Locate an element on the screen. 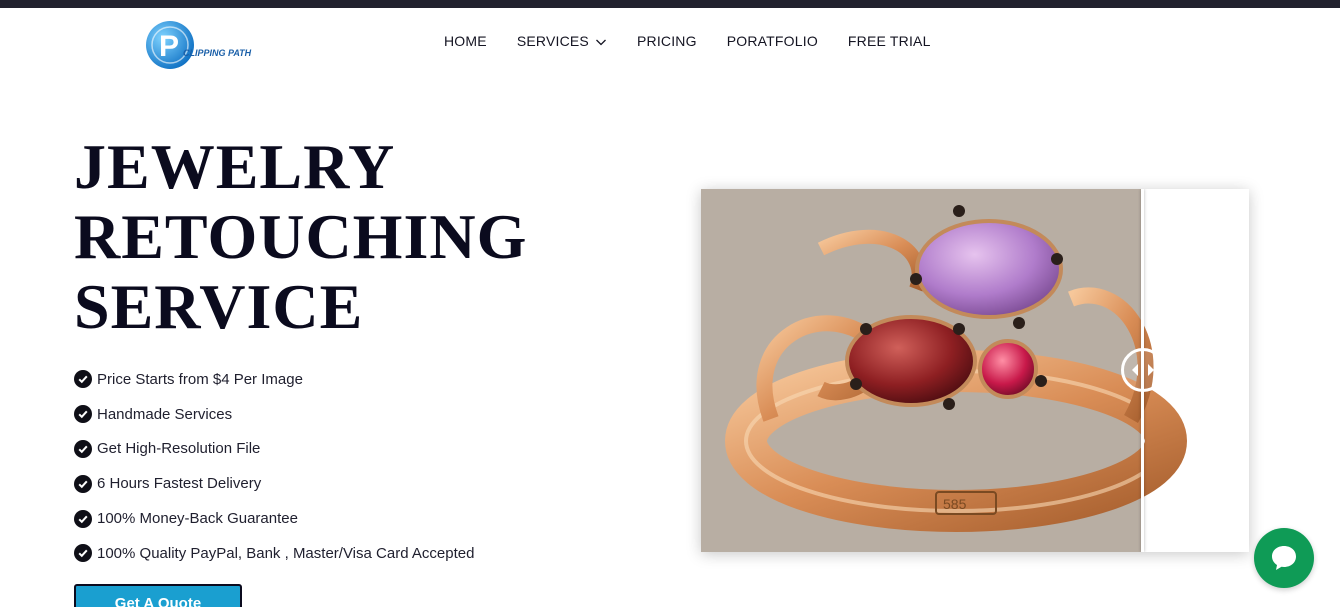  chevron-down-icon is located at coordinates (601, 41).